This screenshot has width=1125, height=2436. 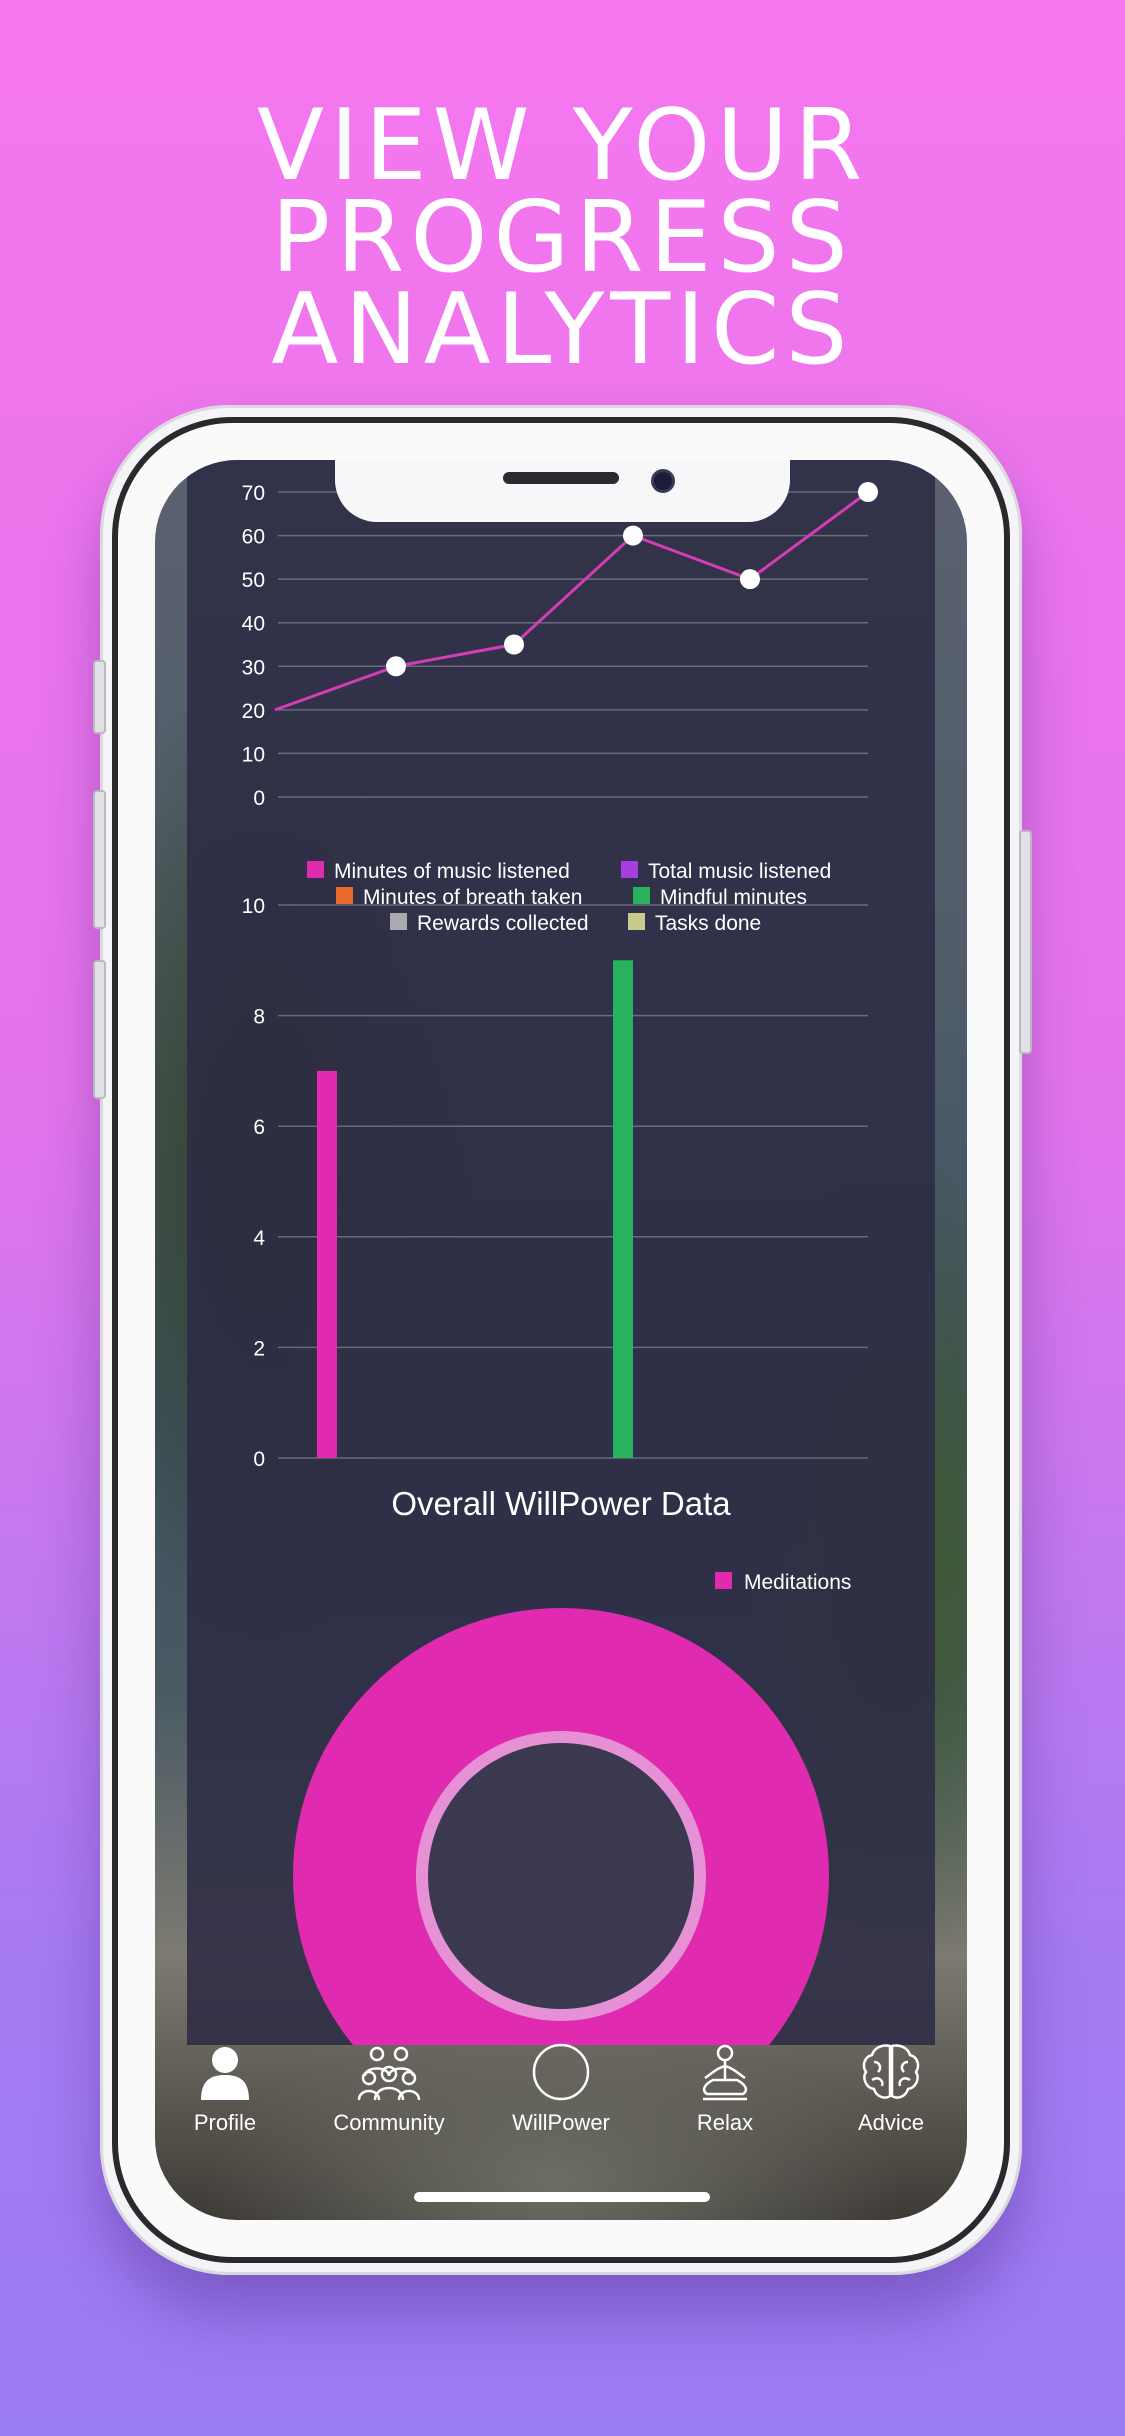 What do you see at coordinates (725, 2072) in the screenshot?
I see `meditation-icon` at bounding box center [725, 2072].